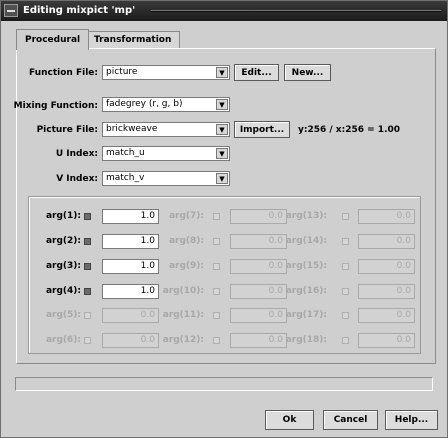 The width and height of the screenshot is (448, 438). What do you see at coordinates (144, 104) in the screenshot?
I see `mixing-function-value: fadegrey (r, g, b)` at bounding box center [144, 104].